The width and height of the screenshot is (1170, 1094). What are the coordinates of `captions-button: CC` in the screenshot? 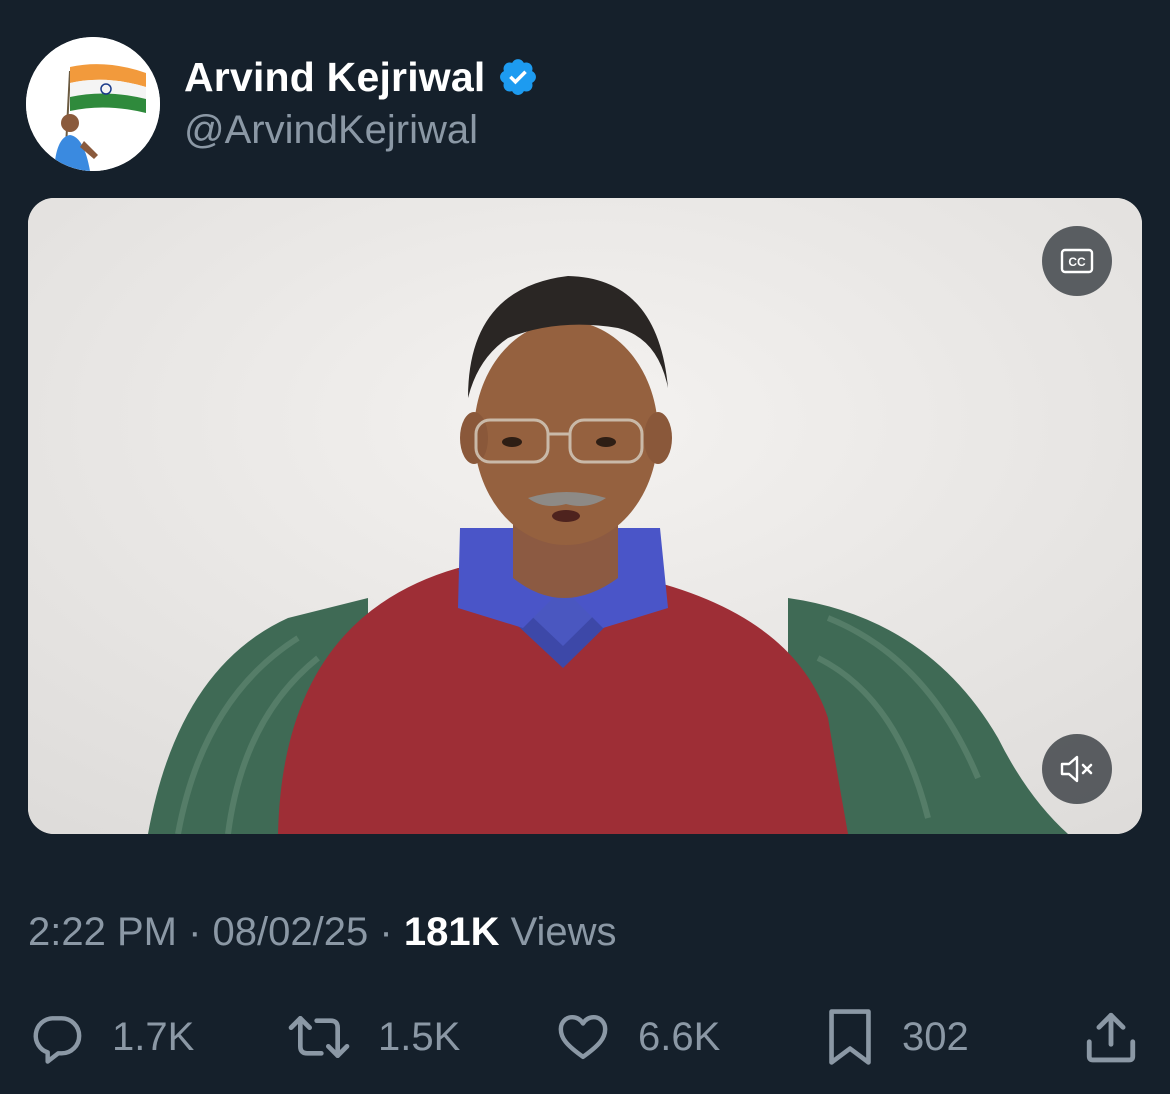 It's located at (1077, 261).